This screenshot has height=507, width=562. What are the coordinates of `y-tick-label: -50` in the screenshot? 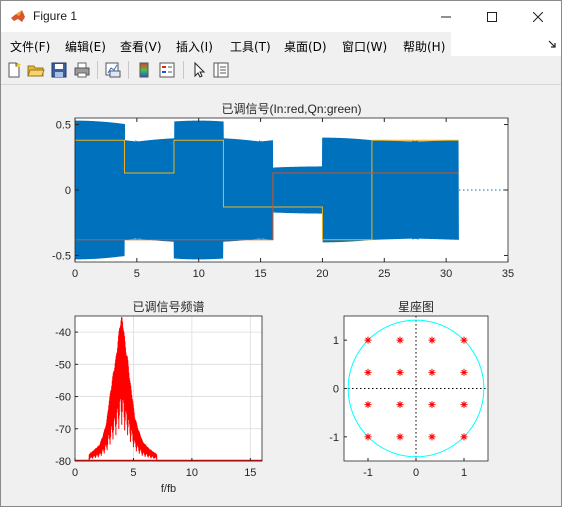 It's located at (63, 365).